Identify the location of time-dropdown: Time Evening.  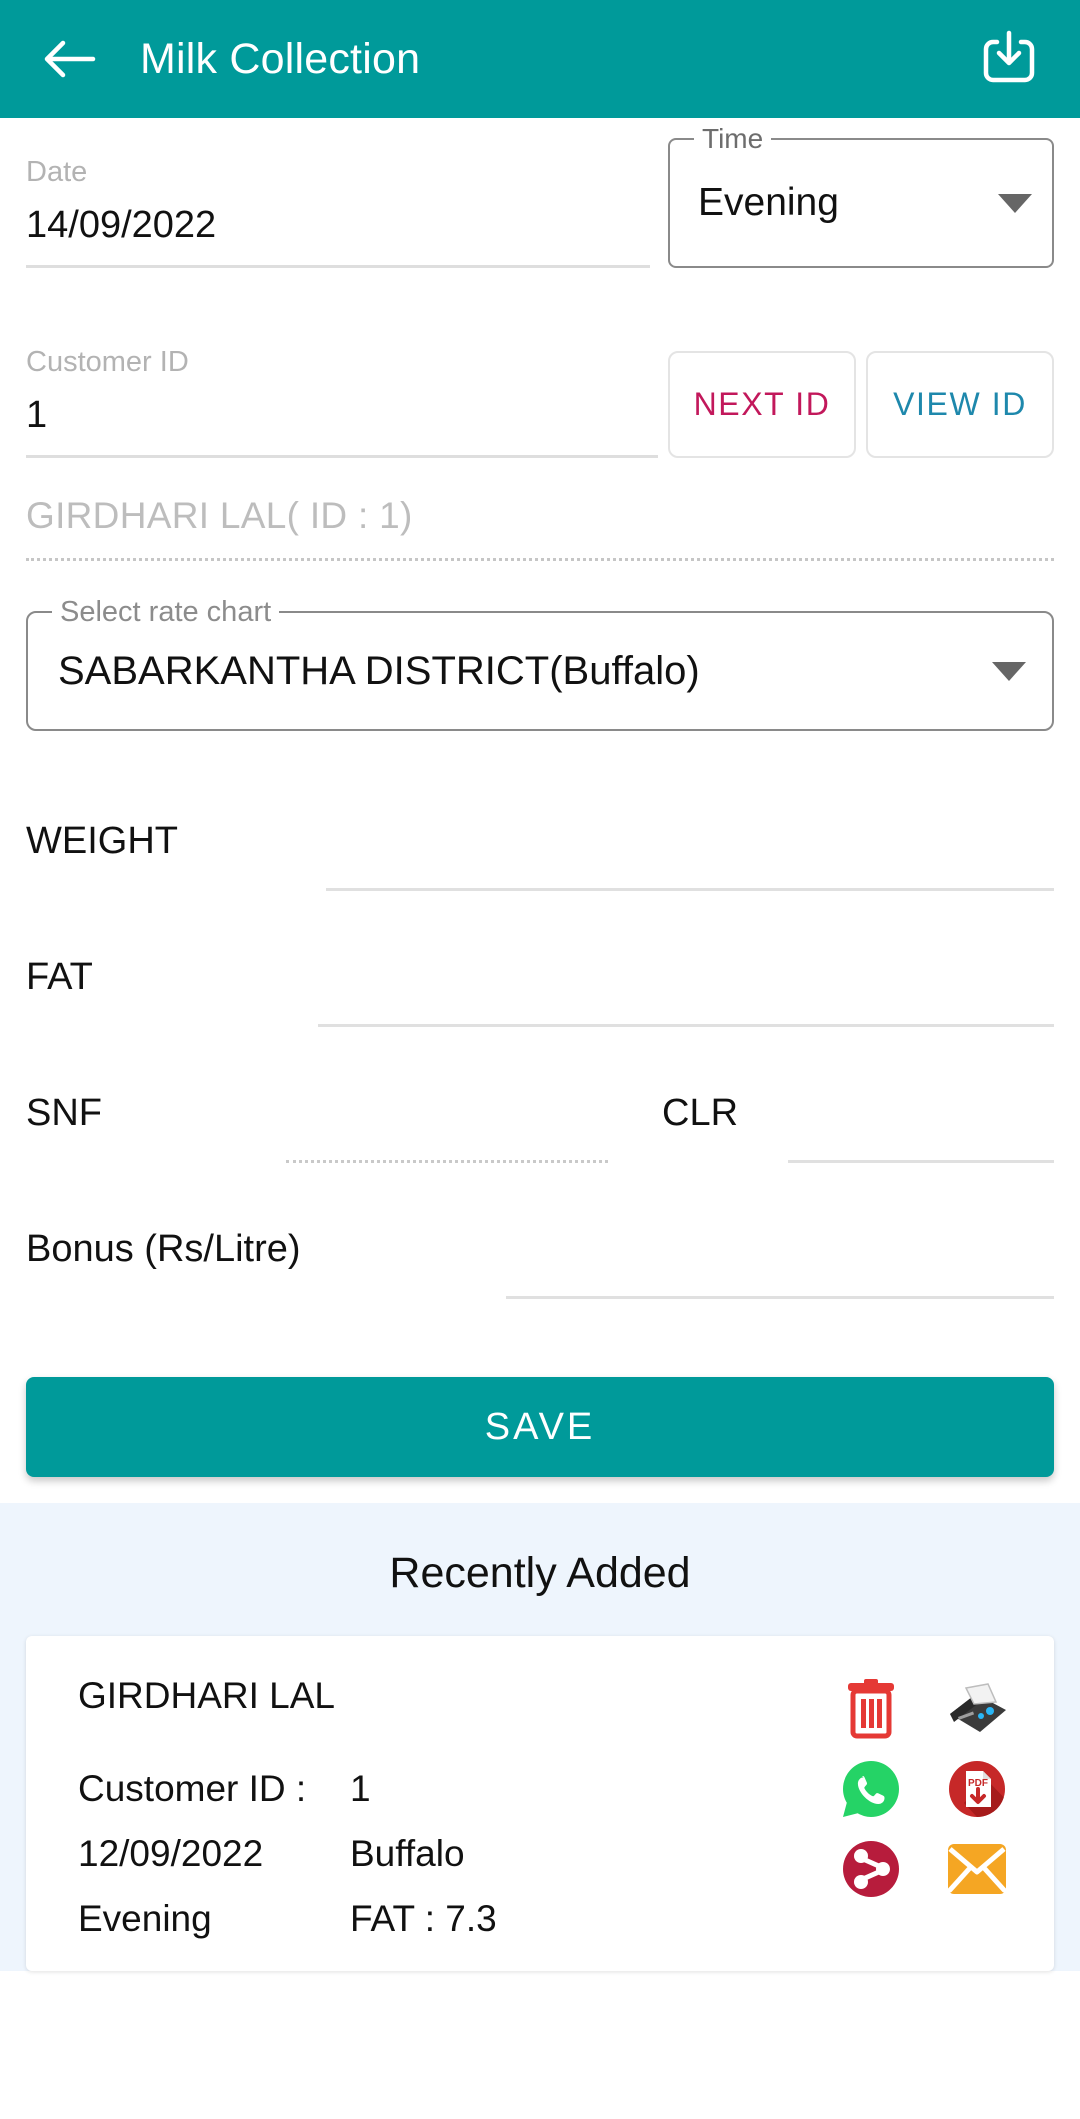
(861, 195).